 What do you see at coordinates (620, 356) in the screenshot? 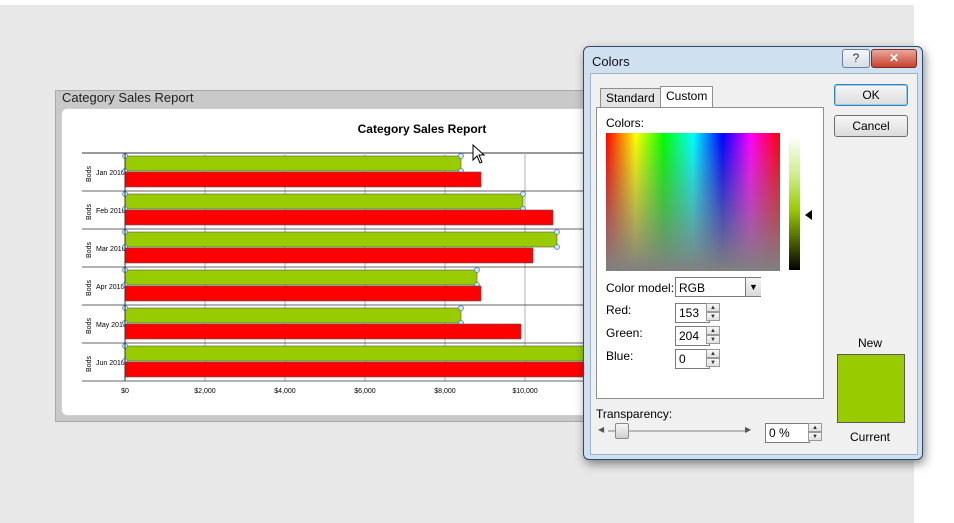
I see `blue-label: Blue:` at bounding box center [620, 356].